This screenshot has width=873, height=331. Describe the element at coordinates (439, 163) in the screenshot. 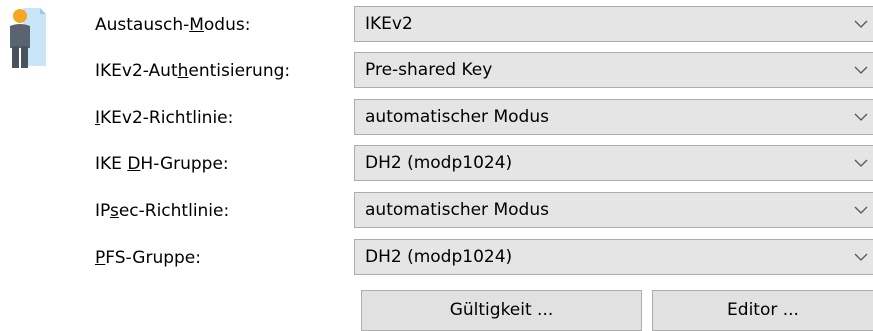

I see `ike-dh-group-value: DH2 (modp1024)` at that location.